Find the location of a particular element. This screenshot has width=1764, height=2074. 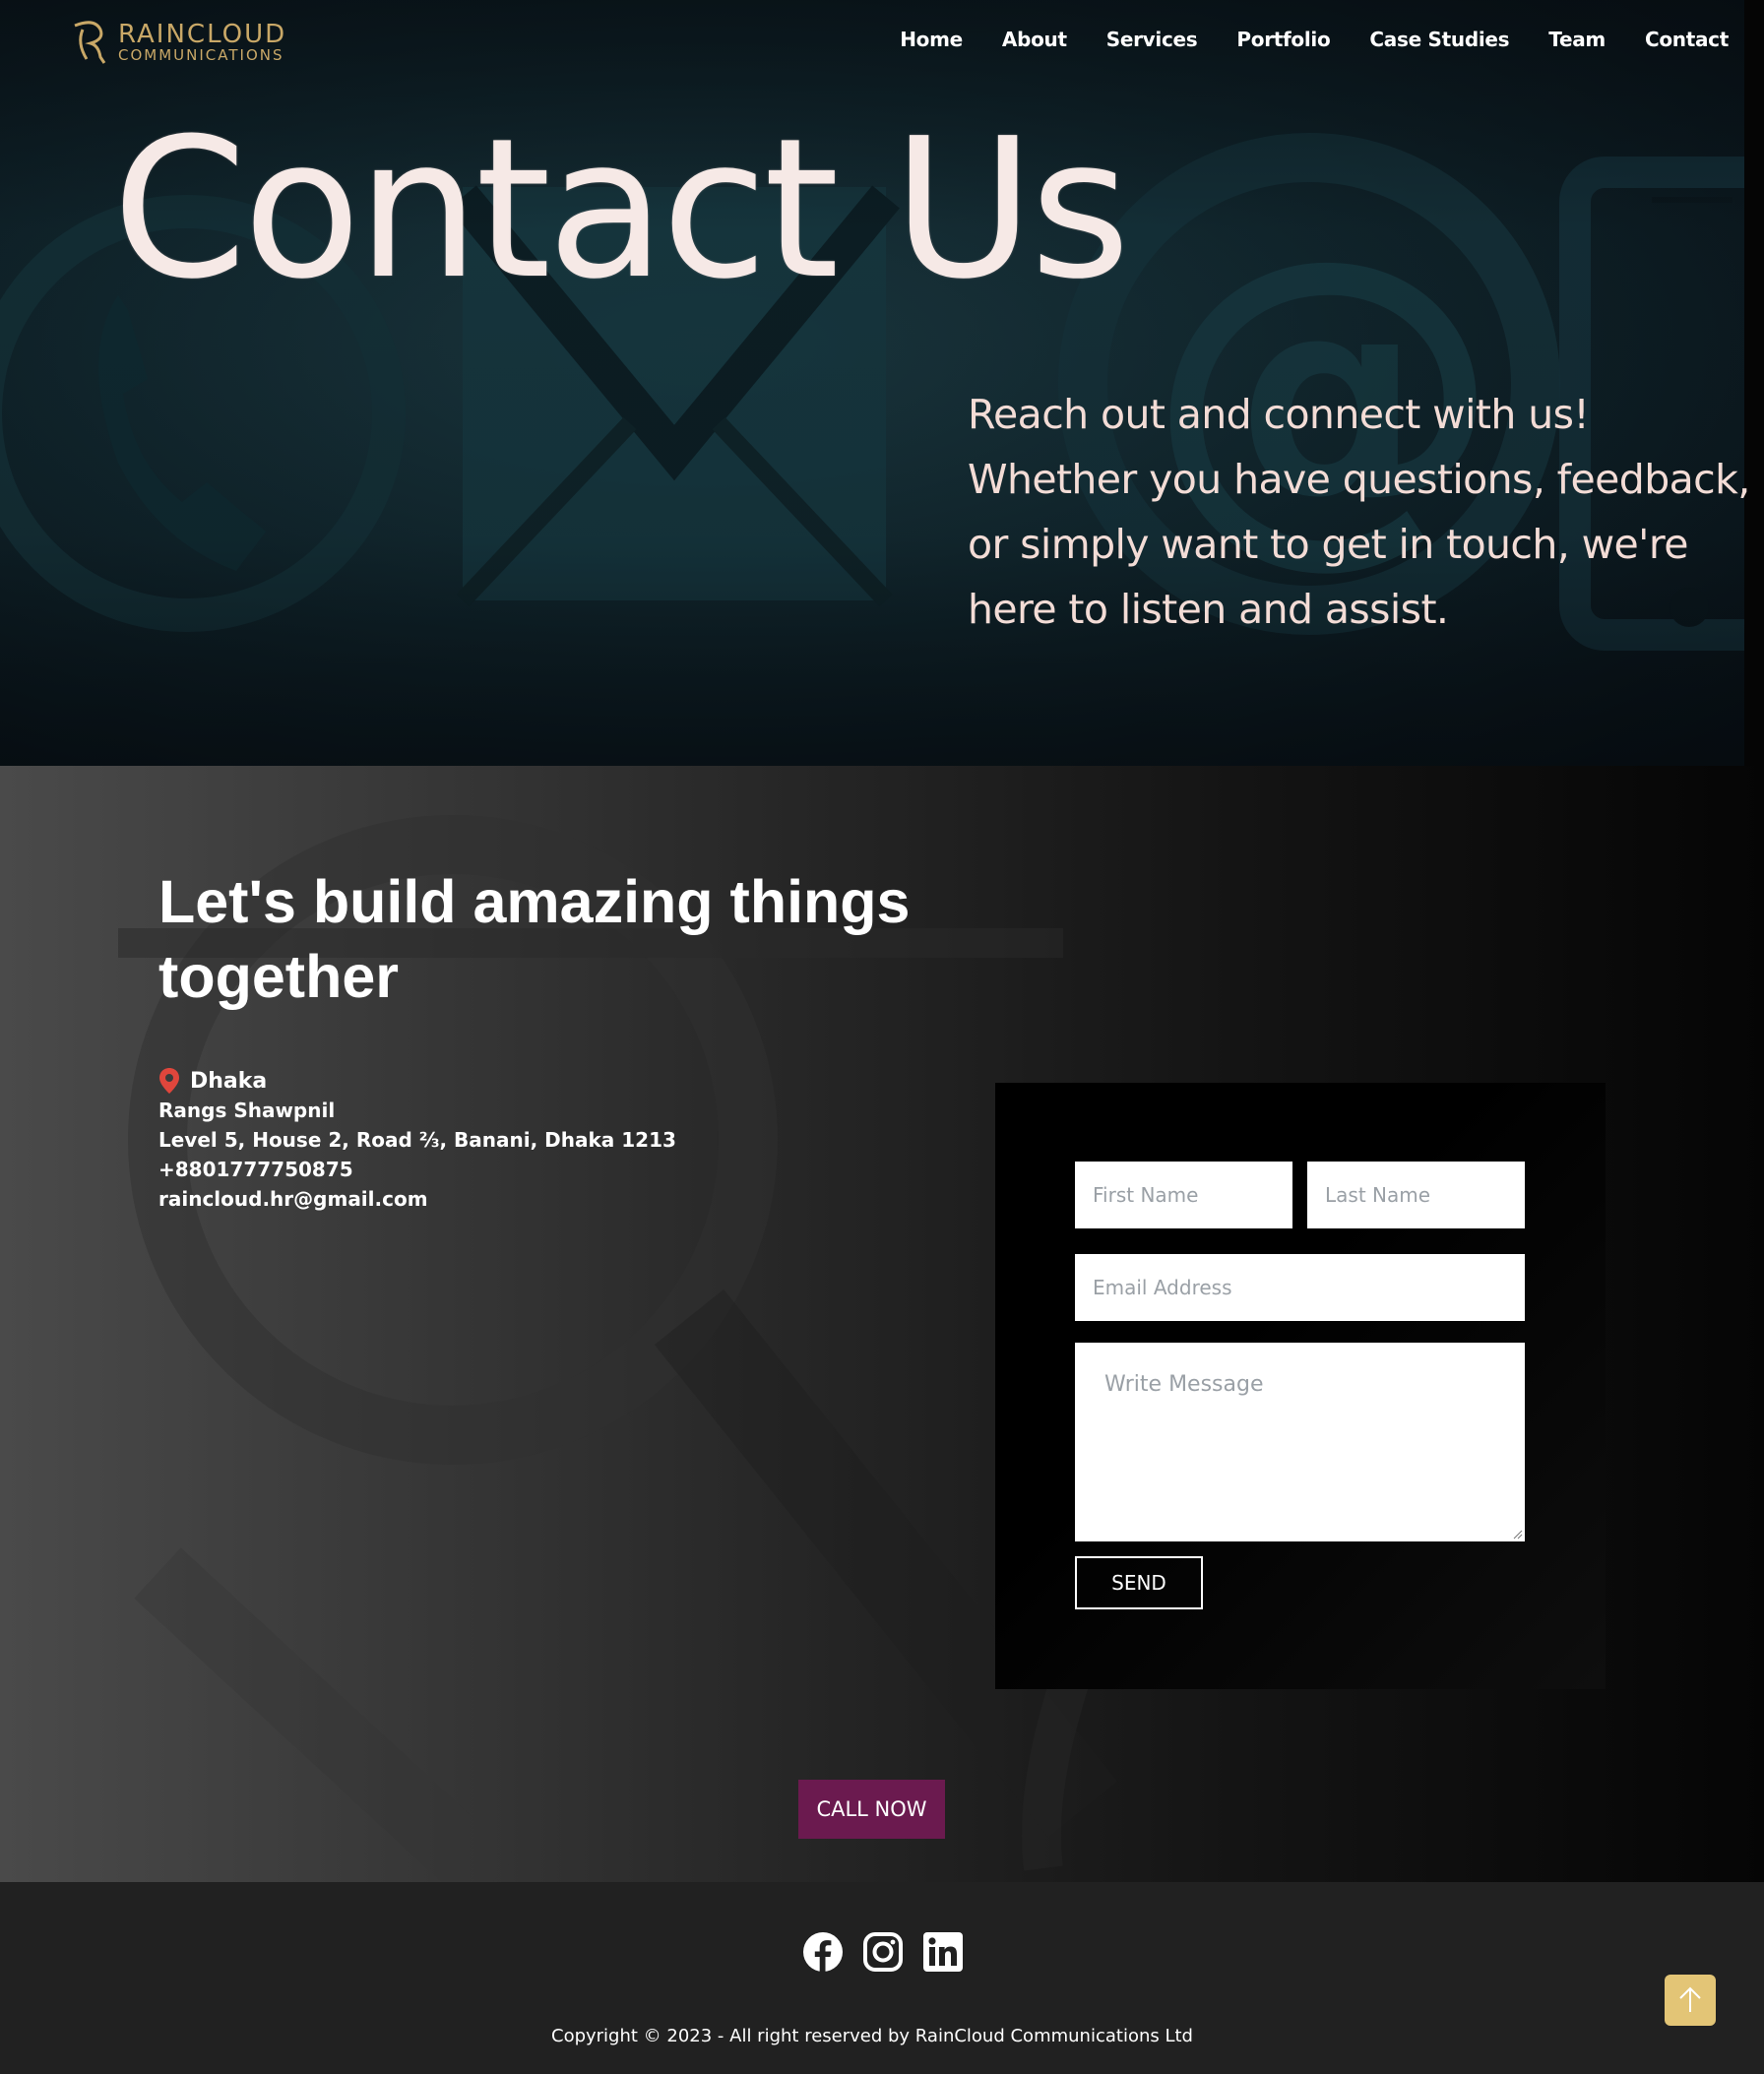

message-placeholder: Write Message is located at coordinates (1184, 1384).